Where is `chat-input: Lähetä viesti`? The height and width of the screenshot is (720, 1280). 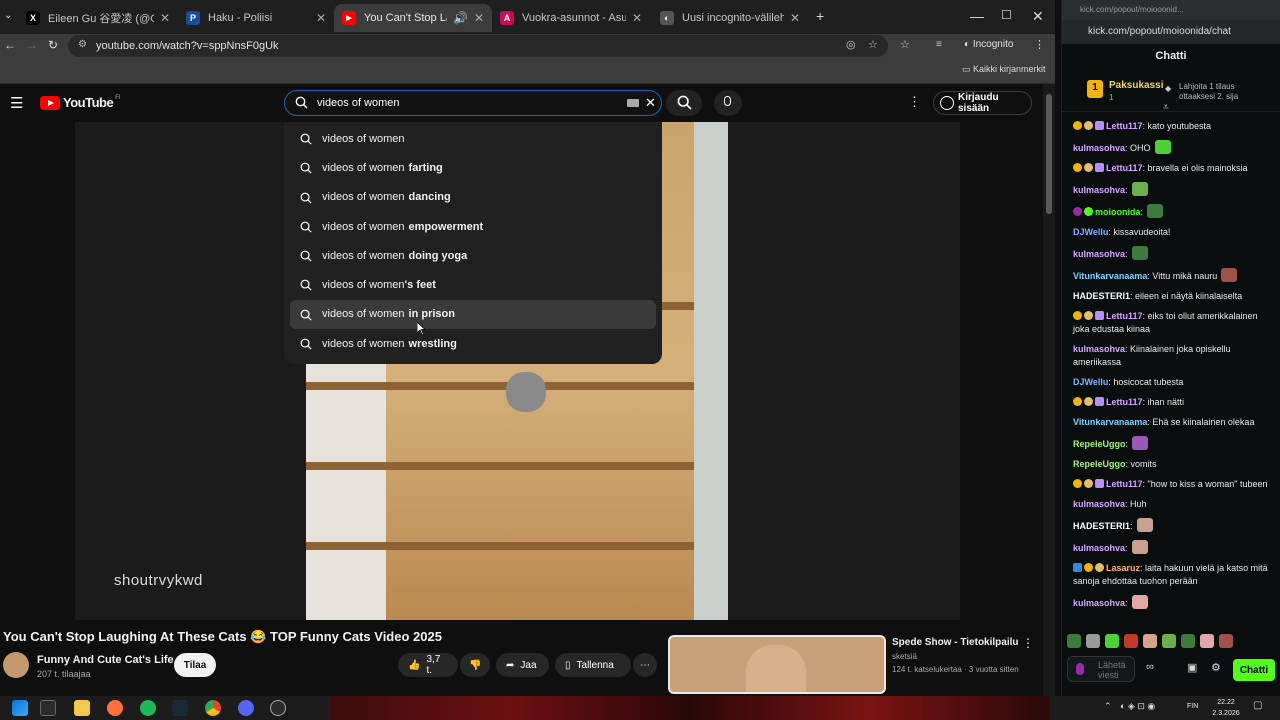 chat-input: Lähetä viesti is located at coordinates (1101, 669).